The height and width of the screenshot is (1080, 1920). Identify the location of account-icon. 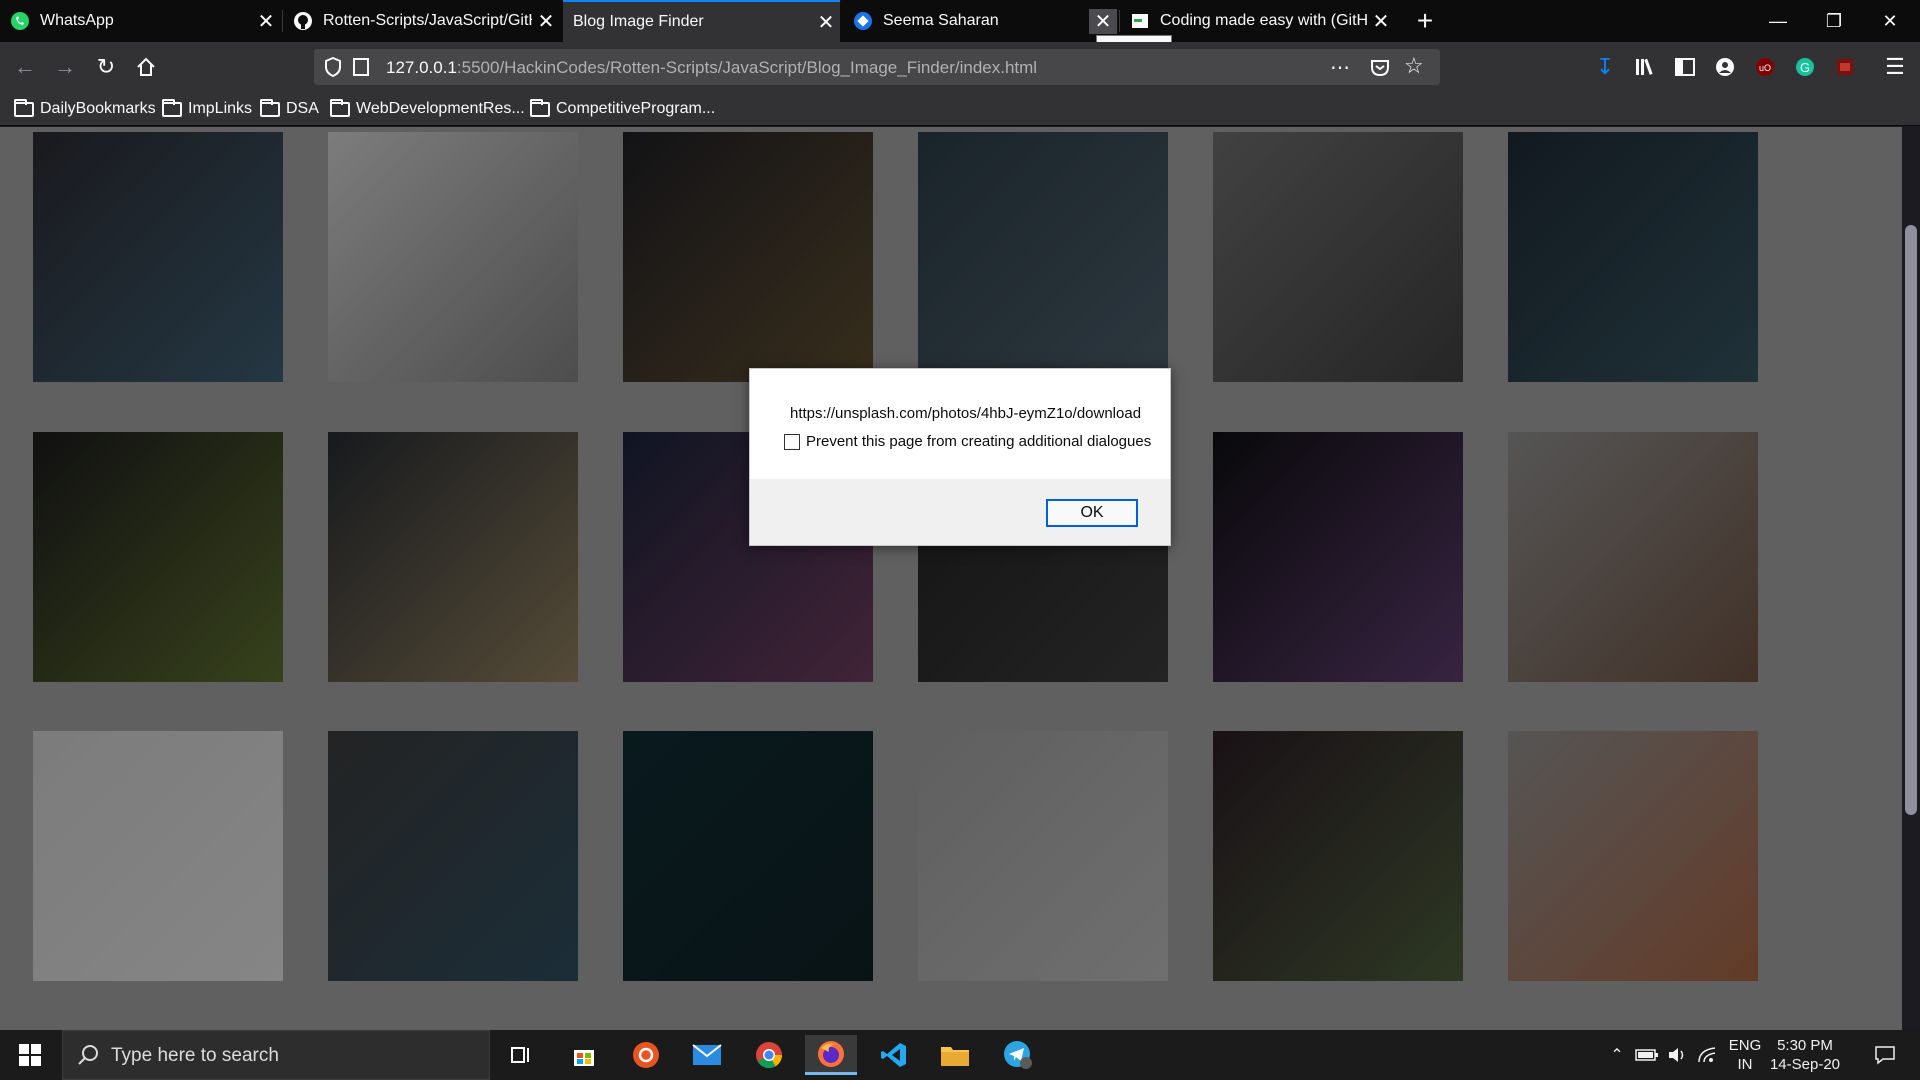
(1725, 67).